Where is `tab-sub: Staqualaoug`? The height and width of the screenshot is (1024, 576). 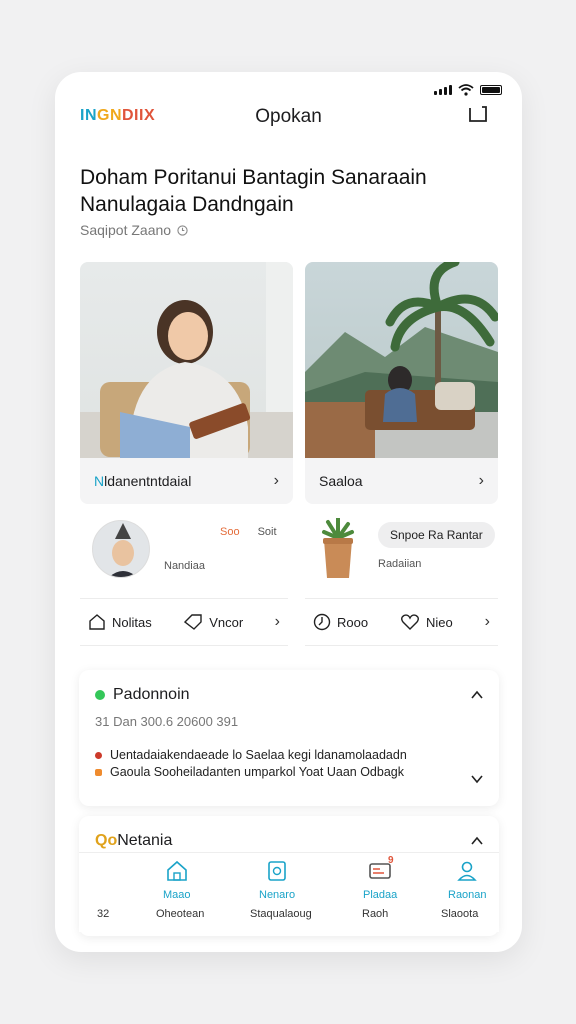
tab-sub: Staqualaoug is located at coordinates (281, 914).